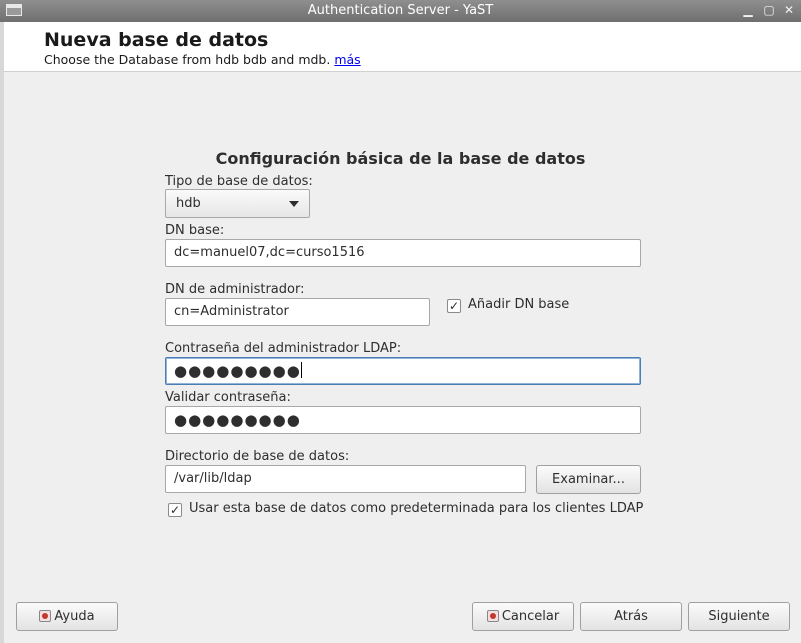 The height and width of the screenshot is (643, 801). I want to click on append-base-dn-checkbox: ✓, so click(454, 306).